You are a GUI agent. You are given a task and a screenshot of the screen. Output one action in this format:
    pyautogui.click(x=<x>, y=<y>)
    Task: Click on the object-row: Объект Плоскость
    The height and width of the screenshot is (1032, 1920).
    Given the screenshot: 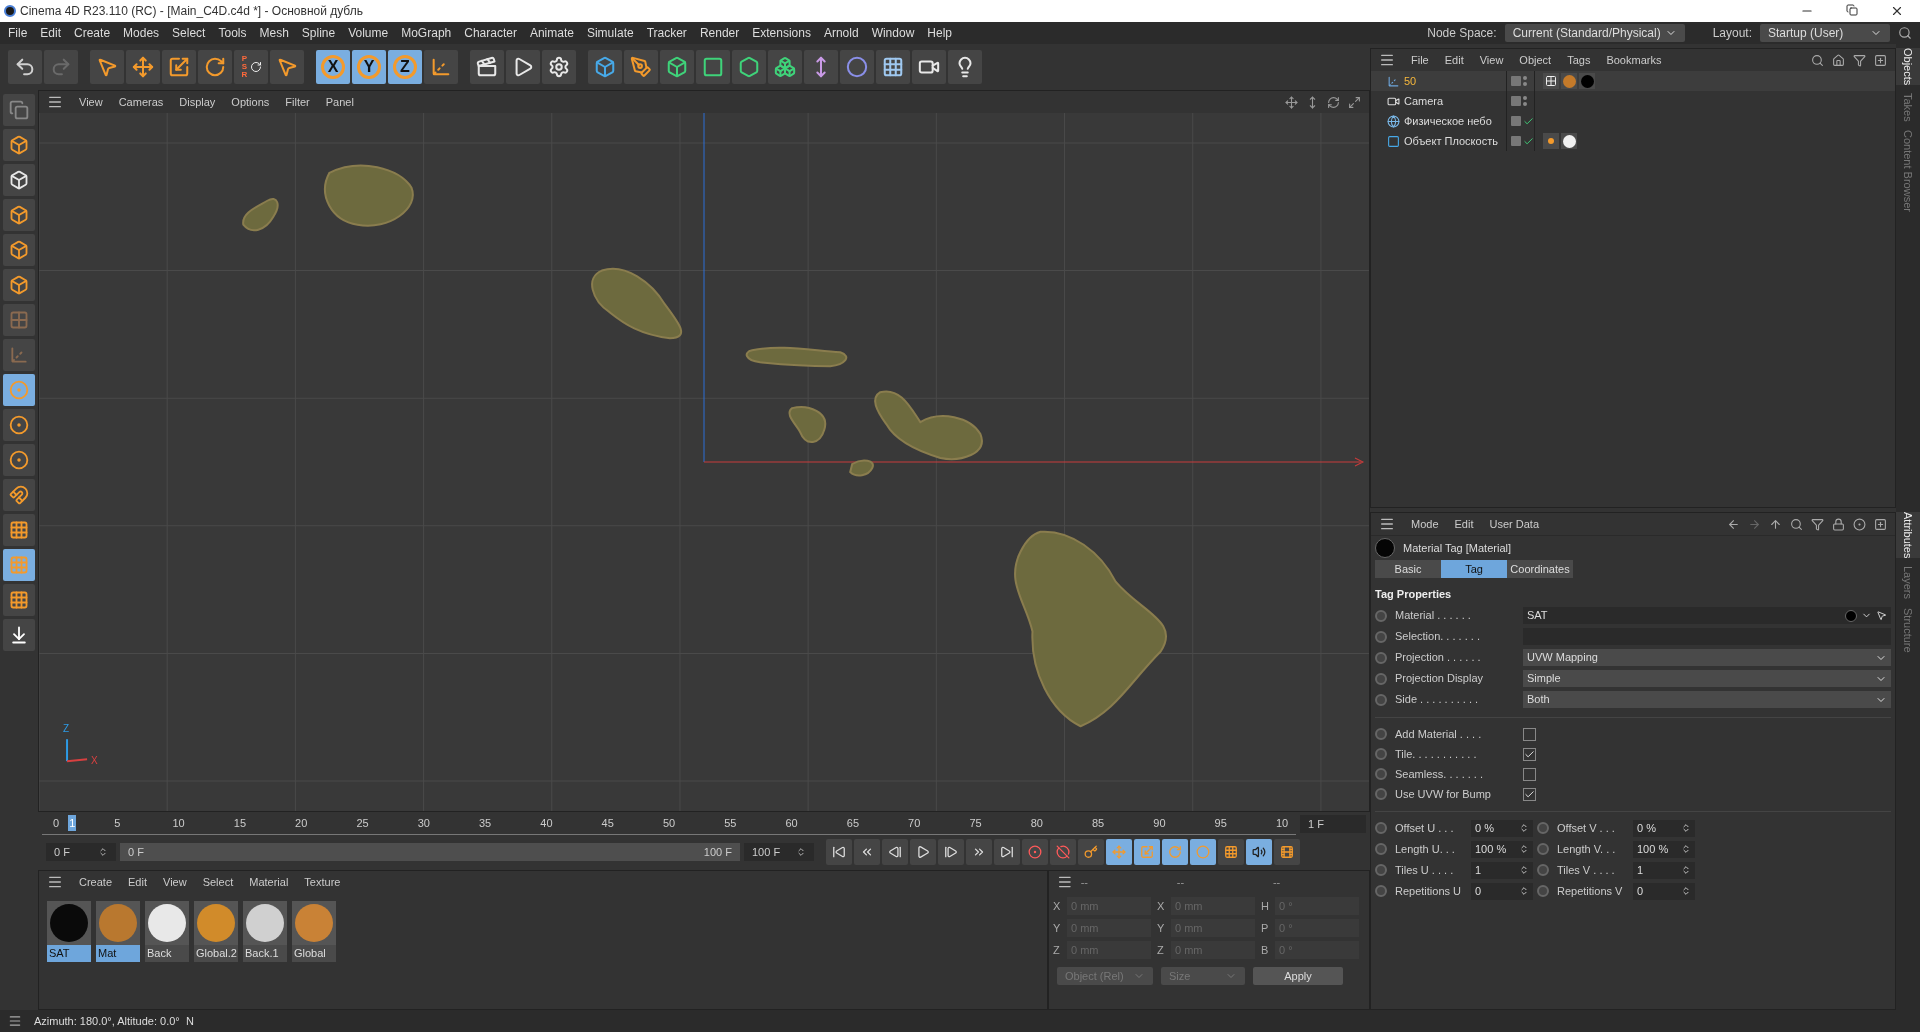 What is the action you would take?
    pyautogui.click(x=1633, y=141)
    